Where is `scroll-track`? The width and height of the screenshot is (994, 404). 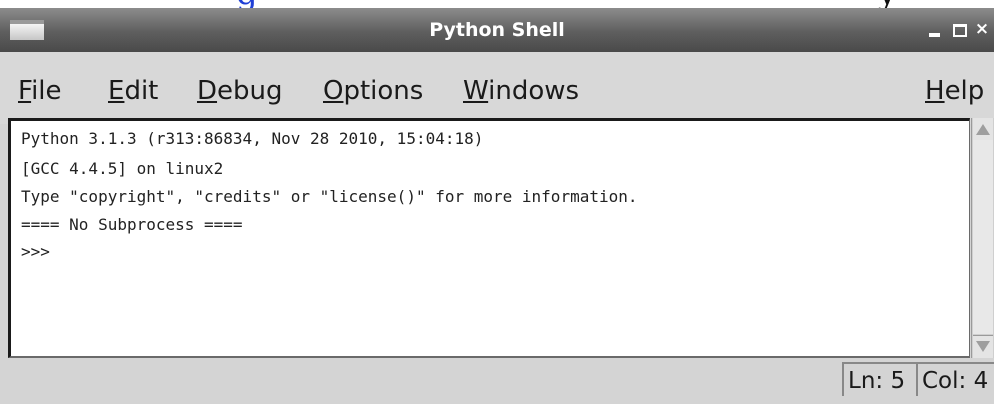 scroll-track is located at coordinates (983, 237).